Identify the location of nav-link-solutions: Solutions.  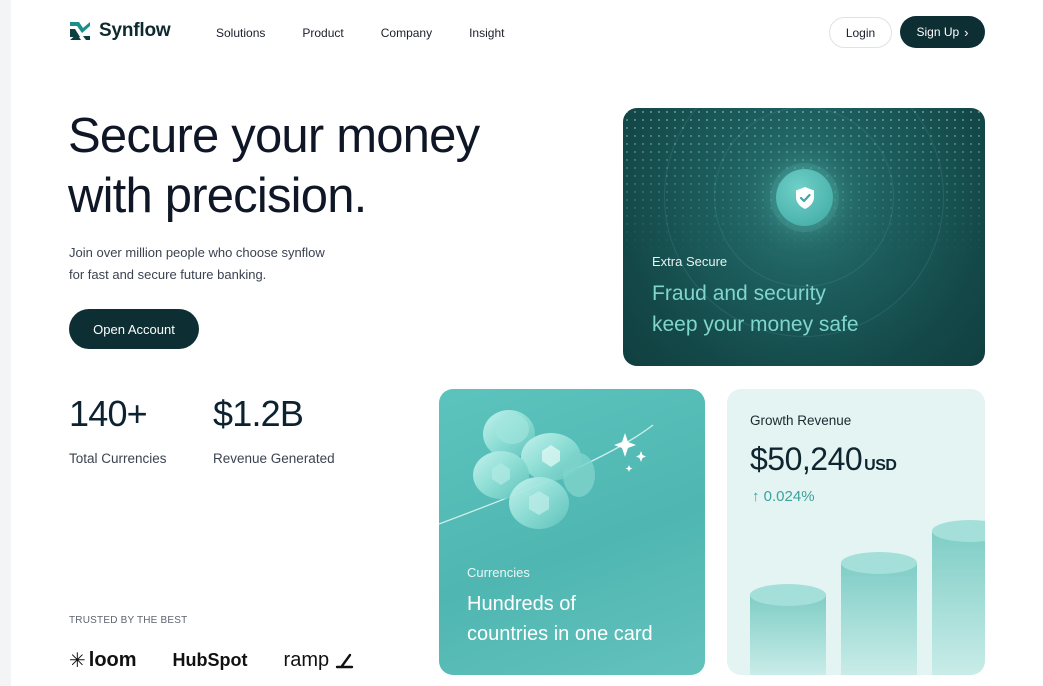
(240, 33).